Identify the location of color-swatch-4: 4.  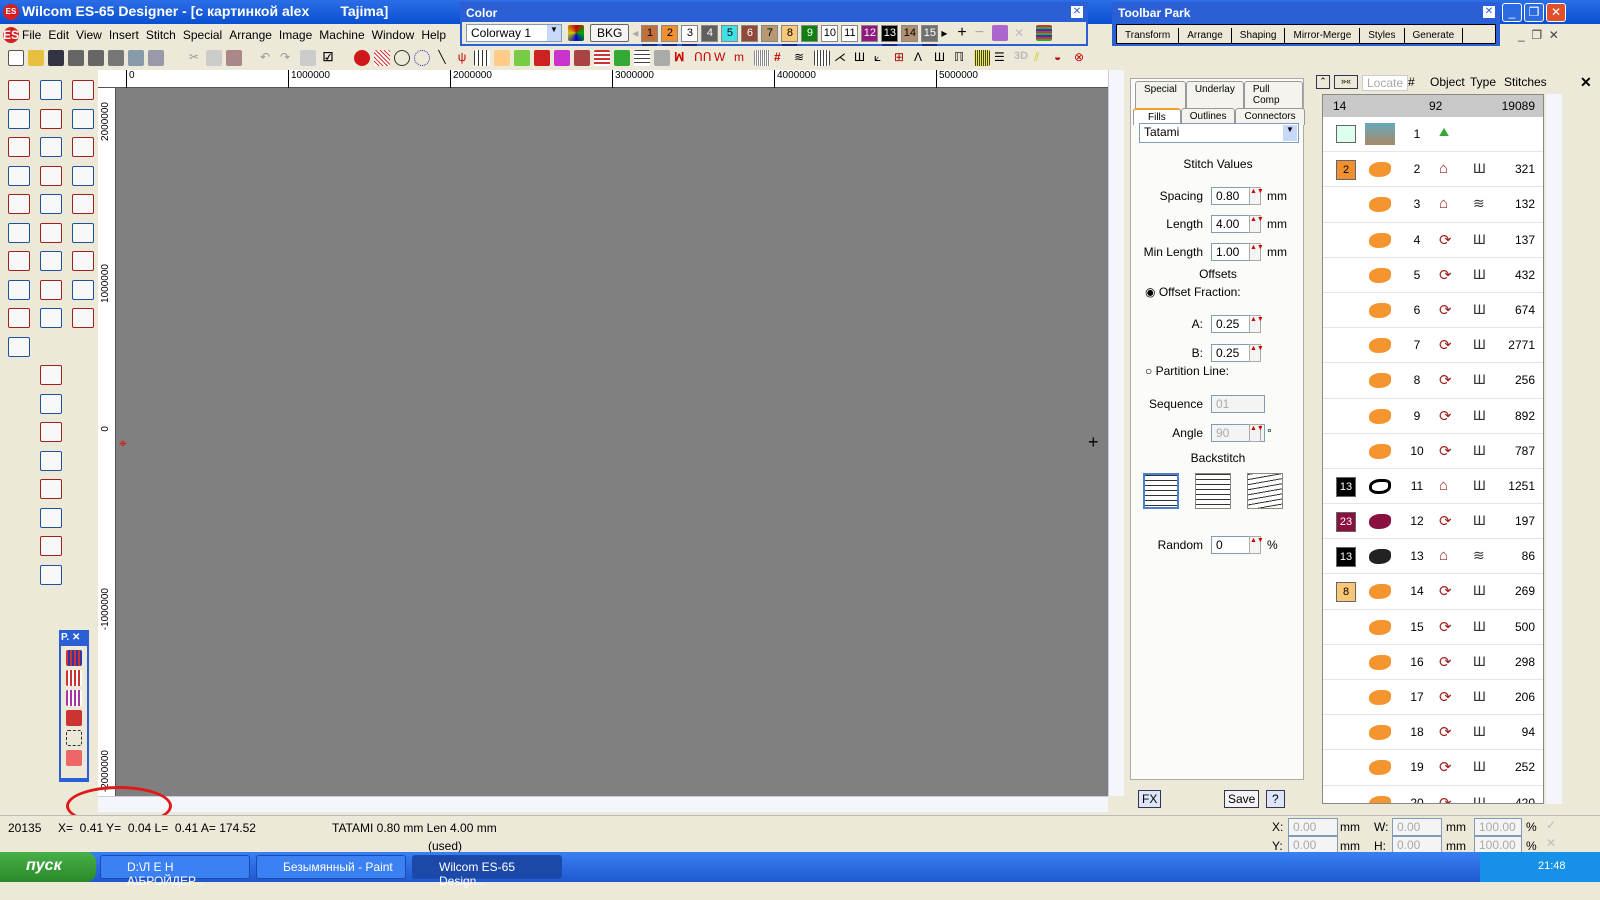
(710, 33).